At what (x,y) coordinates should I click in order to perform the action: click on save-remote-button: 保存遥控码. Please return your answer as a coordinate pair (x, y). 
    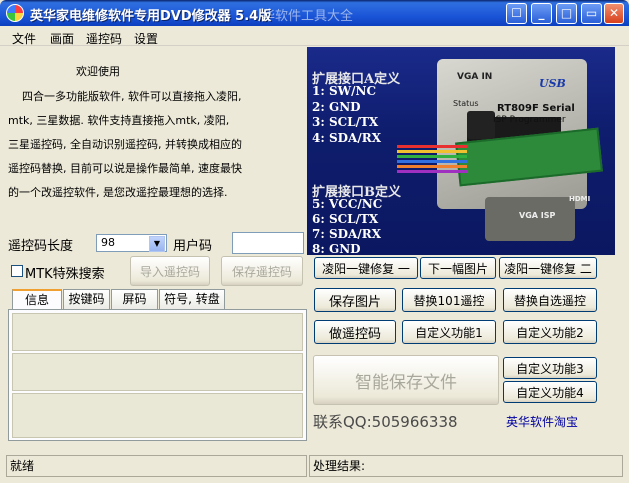
    Looking at the image, I should click on (262, 271).